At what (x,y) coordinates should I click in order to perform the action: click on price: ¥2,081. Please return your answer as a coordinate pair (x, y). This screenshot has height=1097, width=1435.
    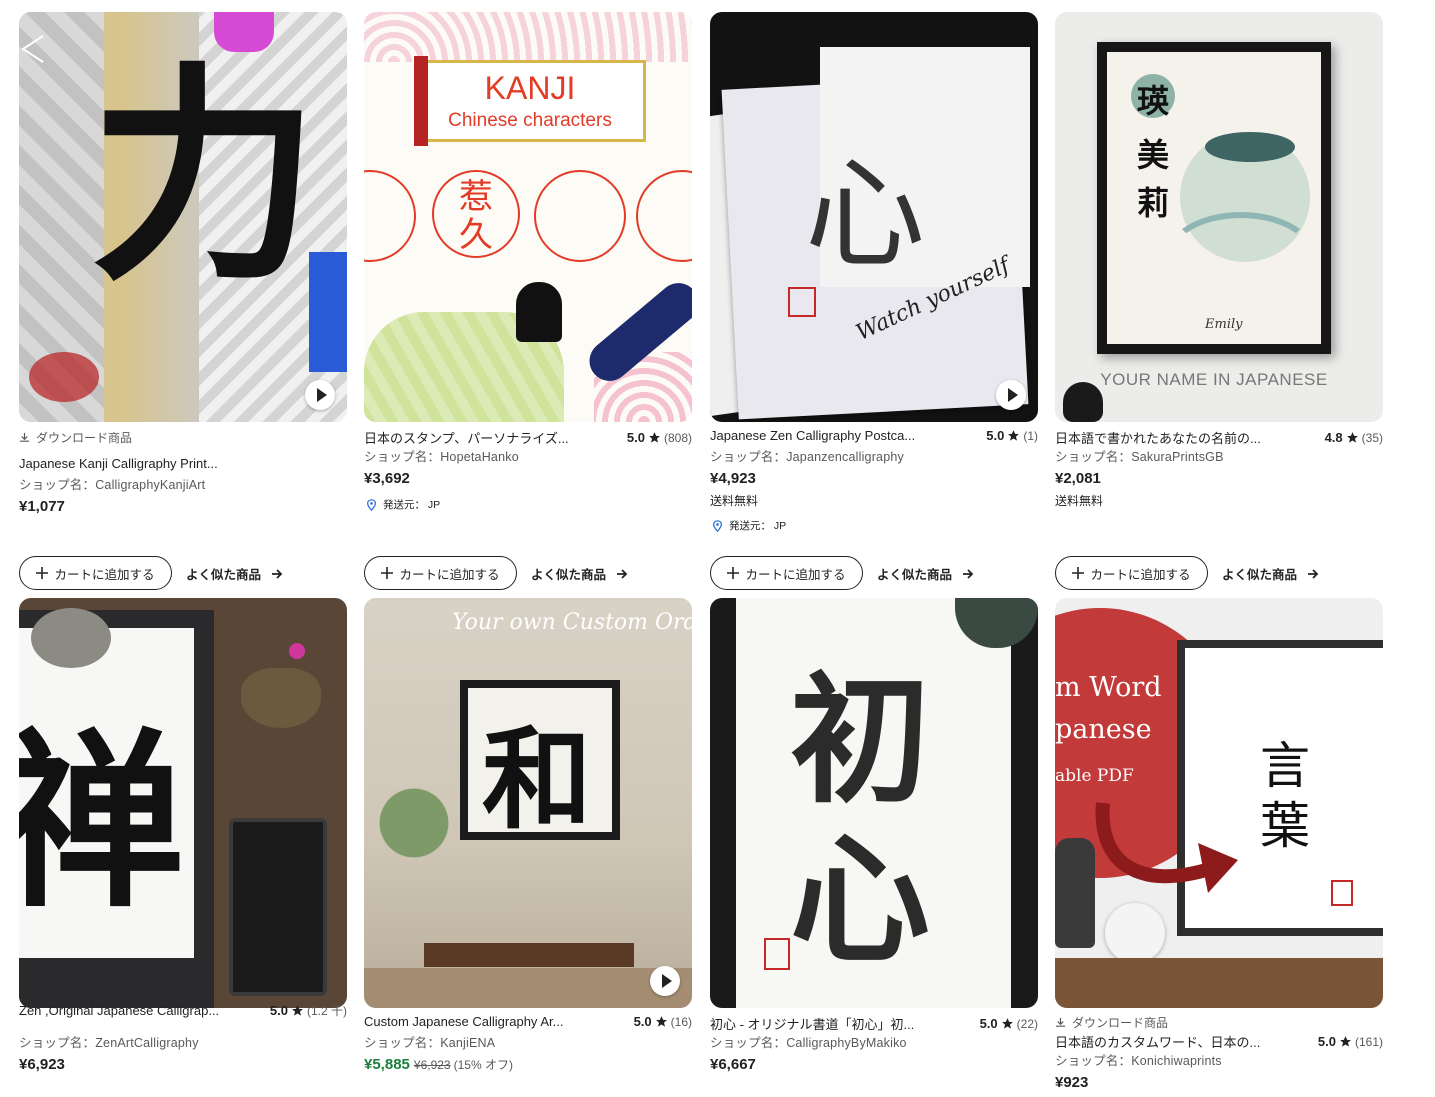
    Looking at the image, I should click on (1078, 478).